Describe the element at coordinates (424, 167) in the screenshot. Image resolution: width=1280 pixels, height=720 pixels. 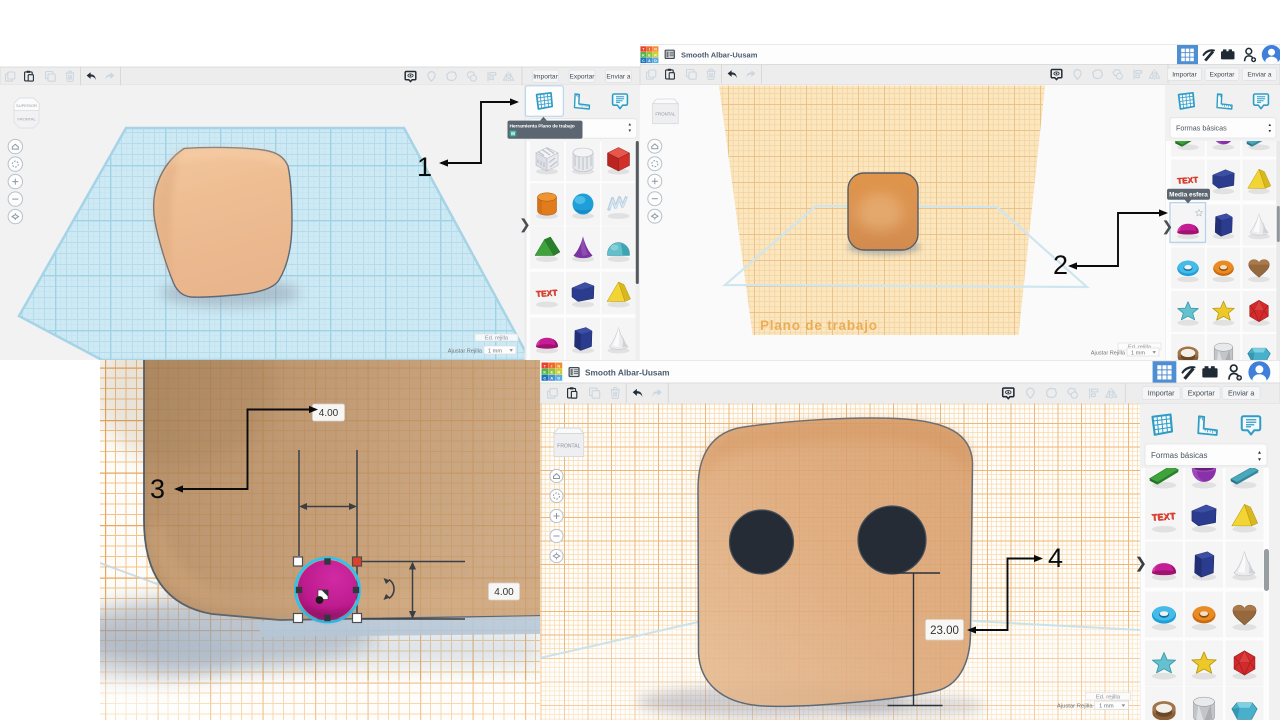
I see `svg-text: 1` at that location.